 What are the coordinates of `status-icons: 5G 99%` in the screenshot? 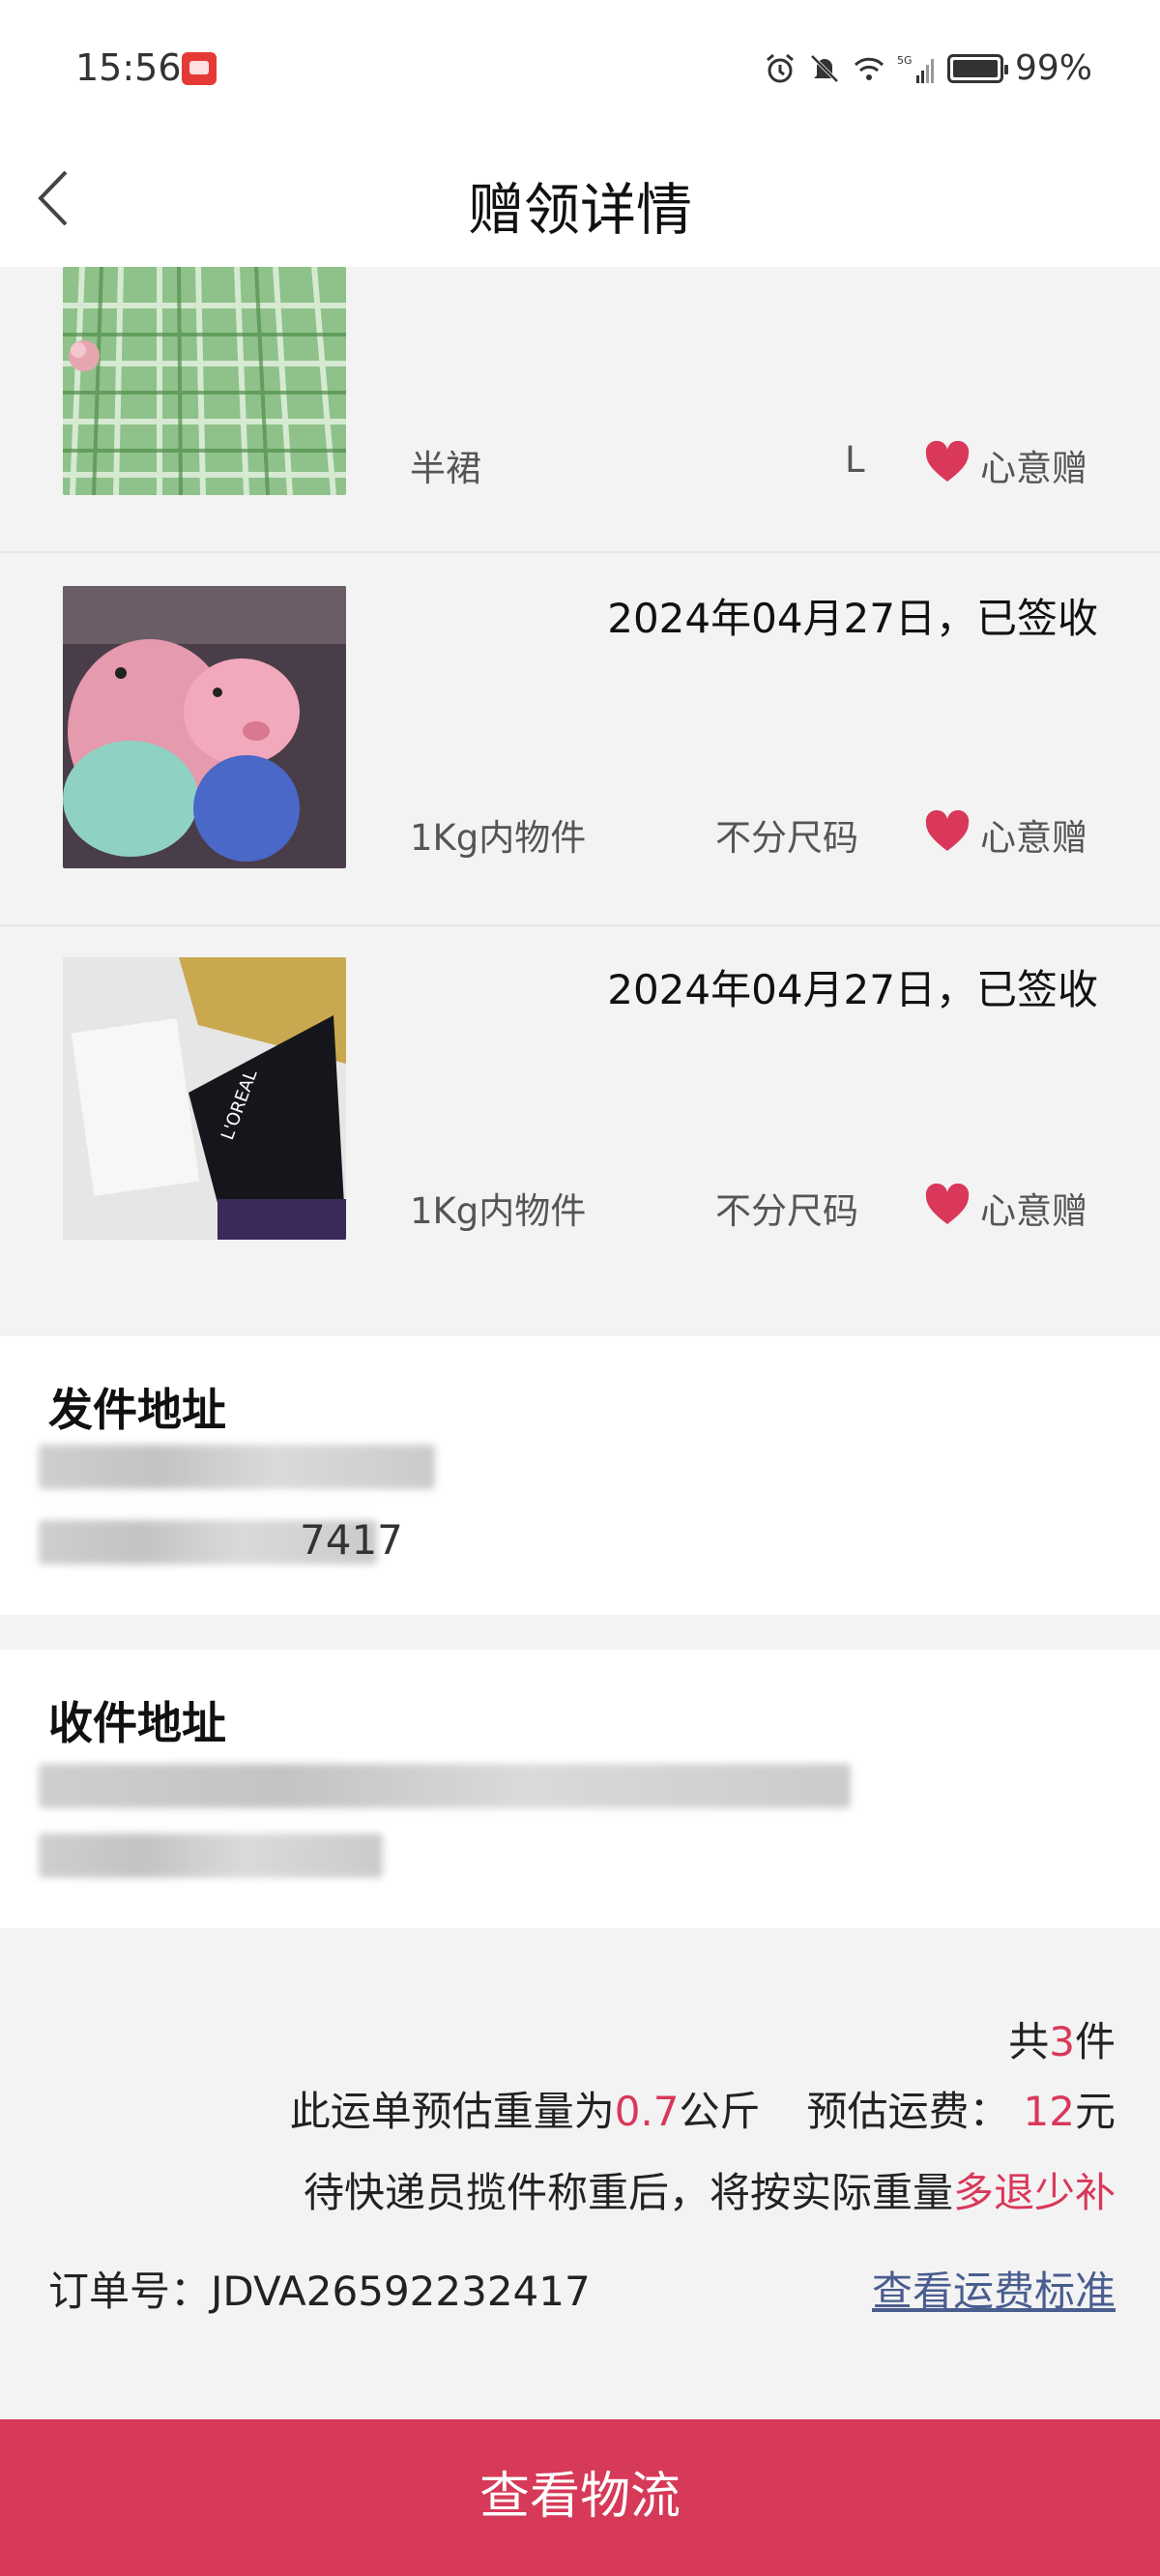 It's located at (928, 68).